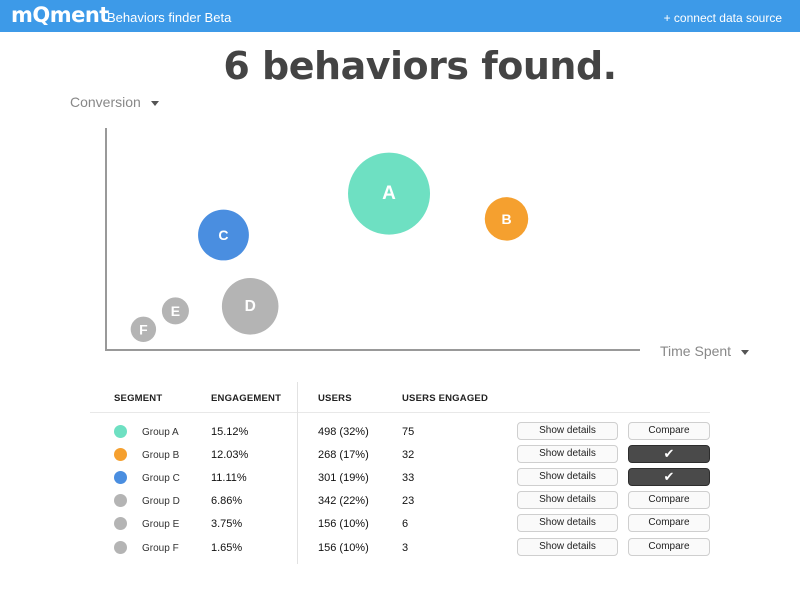 Image resolution: width=800 pixels, height=600 pixels. Describe the element at coordinates (405, 524) in the screenshot. I see `users-engaged-value: 6` at that location.